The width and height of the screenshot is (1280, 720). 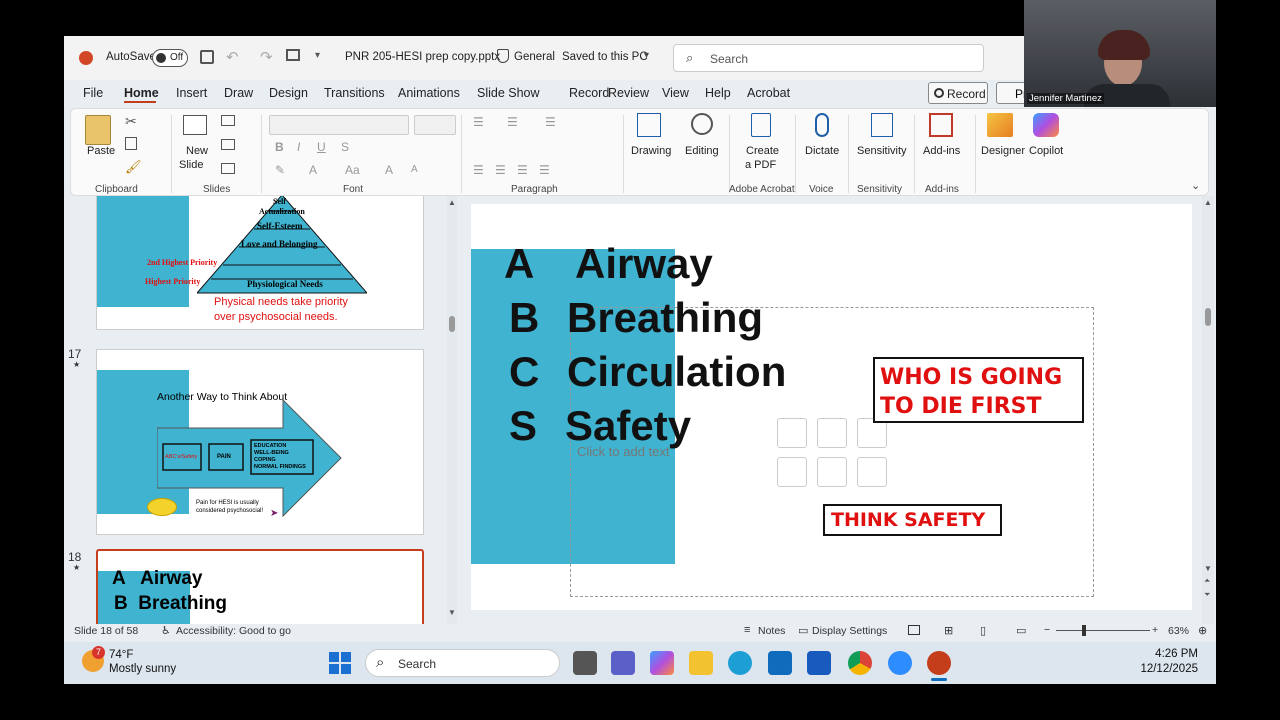 What do you see at coordinates (849, 631) in the screenshot?
I see `display-settings-button: Display Settings` at bounding box center [849, 631].